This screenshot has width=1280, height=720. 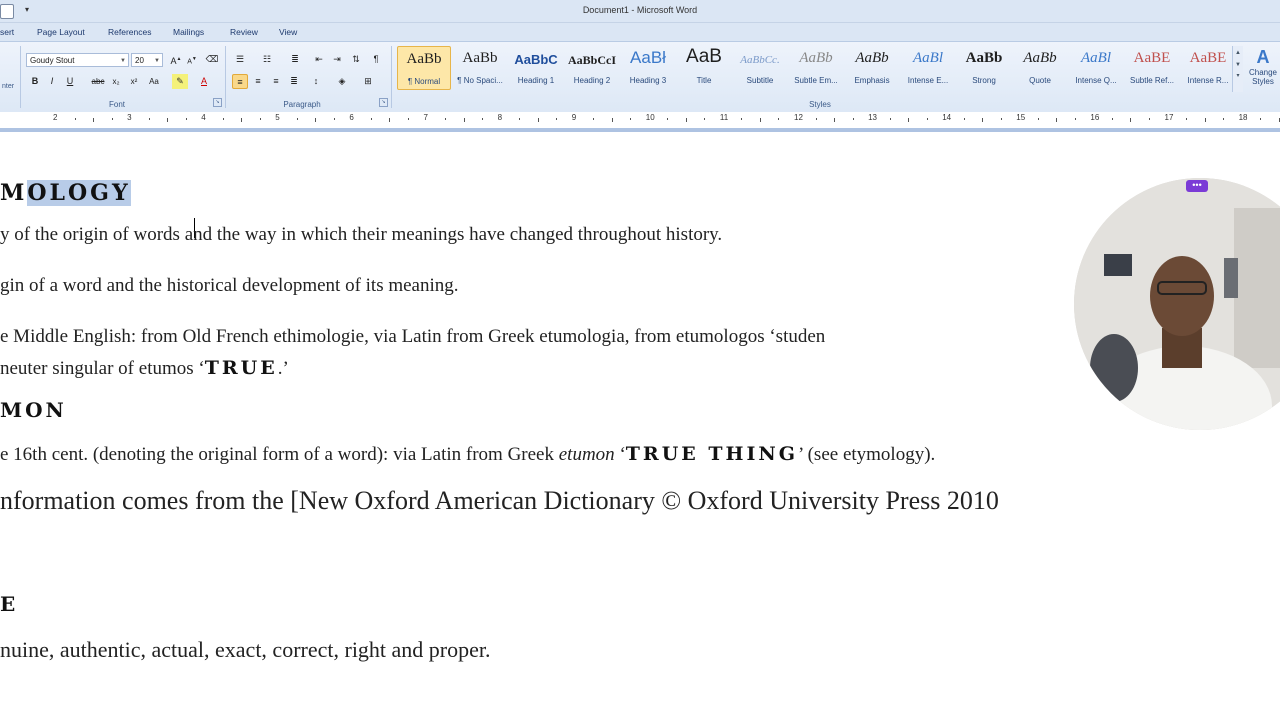 I want to click on numbering-icon: ☷, so click(x=267, y=59).